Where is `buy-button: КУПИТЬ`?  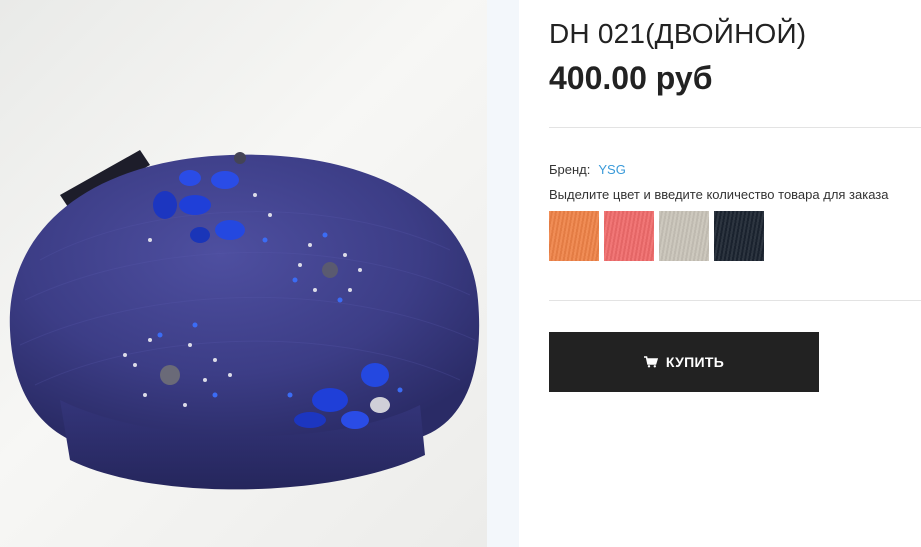 buy-button: КУПИТЬ is located at coordinates (684, 362).